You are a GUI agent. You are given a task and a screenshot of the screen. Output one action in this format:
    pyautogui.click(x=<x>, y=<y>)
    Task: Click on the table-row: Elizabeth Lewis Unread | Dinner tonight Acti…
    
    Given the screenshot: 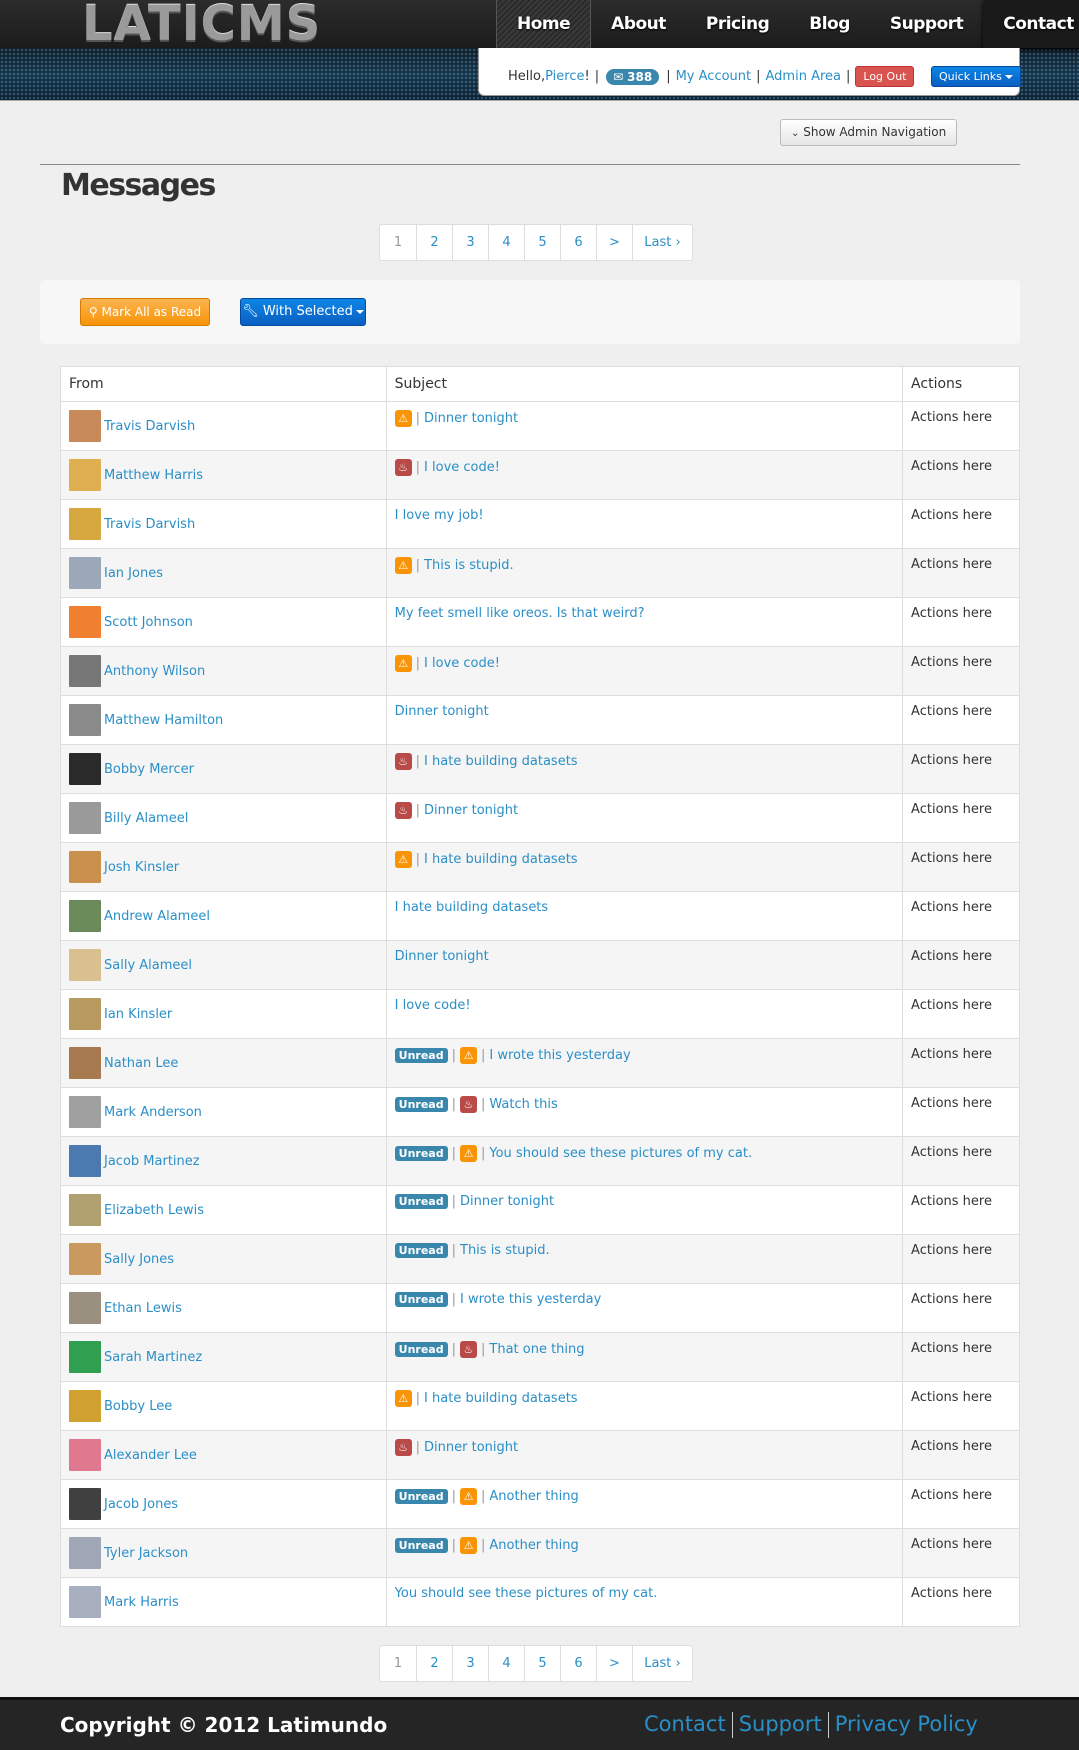 What is the action you would take?
    pyautogui.click(x=540, y=1210)
    